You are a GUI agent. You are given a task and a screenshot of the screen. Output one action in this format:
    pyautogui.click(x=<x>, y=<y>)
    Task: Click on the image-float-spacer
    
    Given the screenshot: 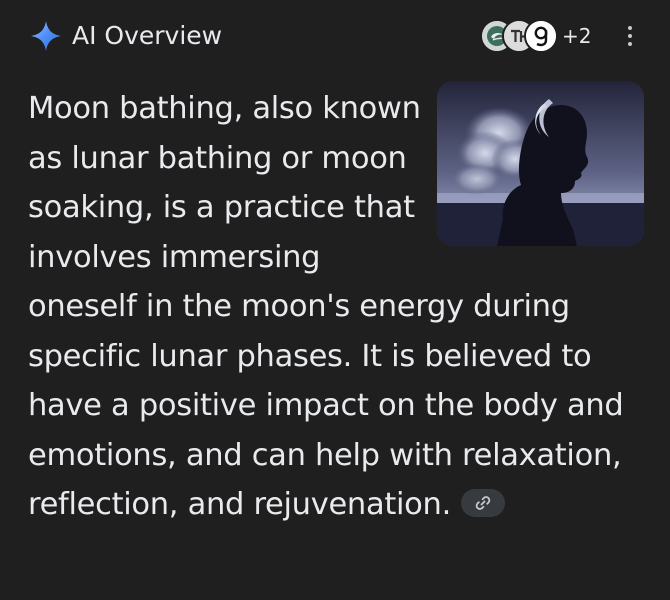 What is the action you would take?
    pyautogui.click(x=539, y=182)
    